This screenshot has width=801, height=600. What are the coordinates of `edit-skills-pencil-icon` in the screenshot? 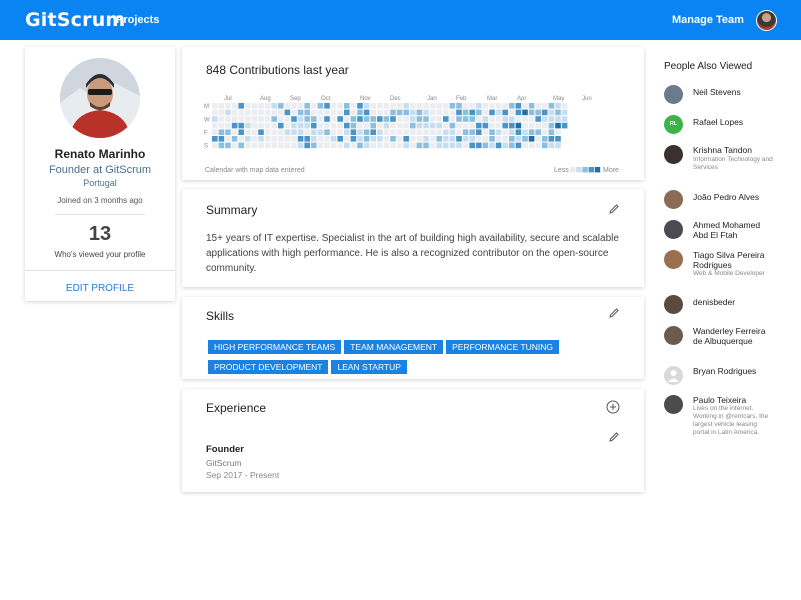 It's located at (614, 313).